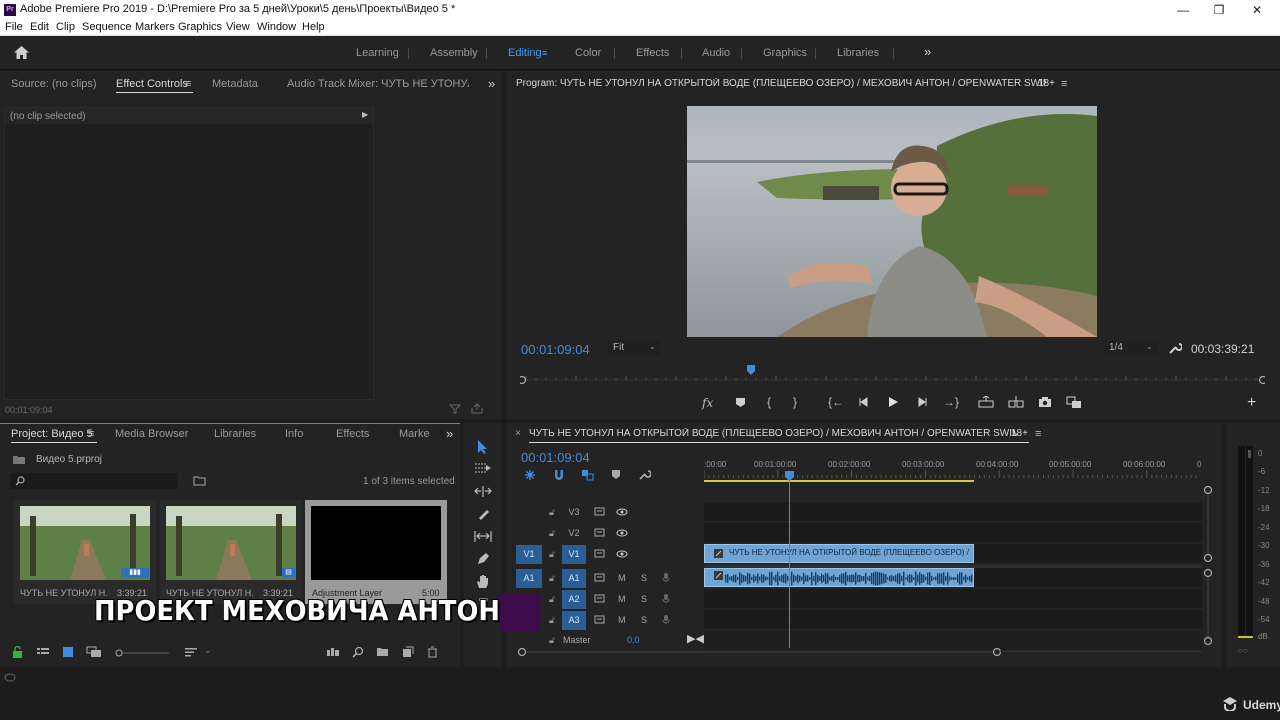 The width and height of the screenshot is (1280, 720). I want to click on filter-icon, so click(455, 409).